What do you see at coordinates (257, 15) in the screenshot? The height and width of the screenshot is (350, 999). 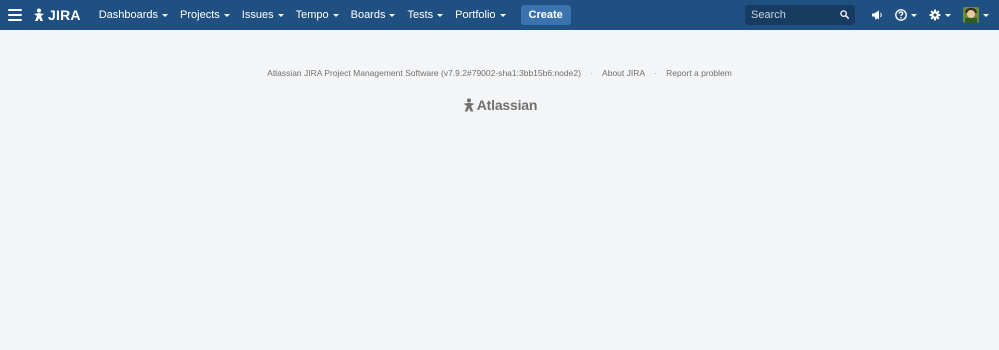 I see `nav-issues-label: Issues` at bounding box center [257, 15].